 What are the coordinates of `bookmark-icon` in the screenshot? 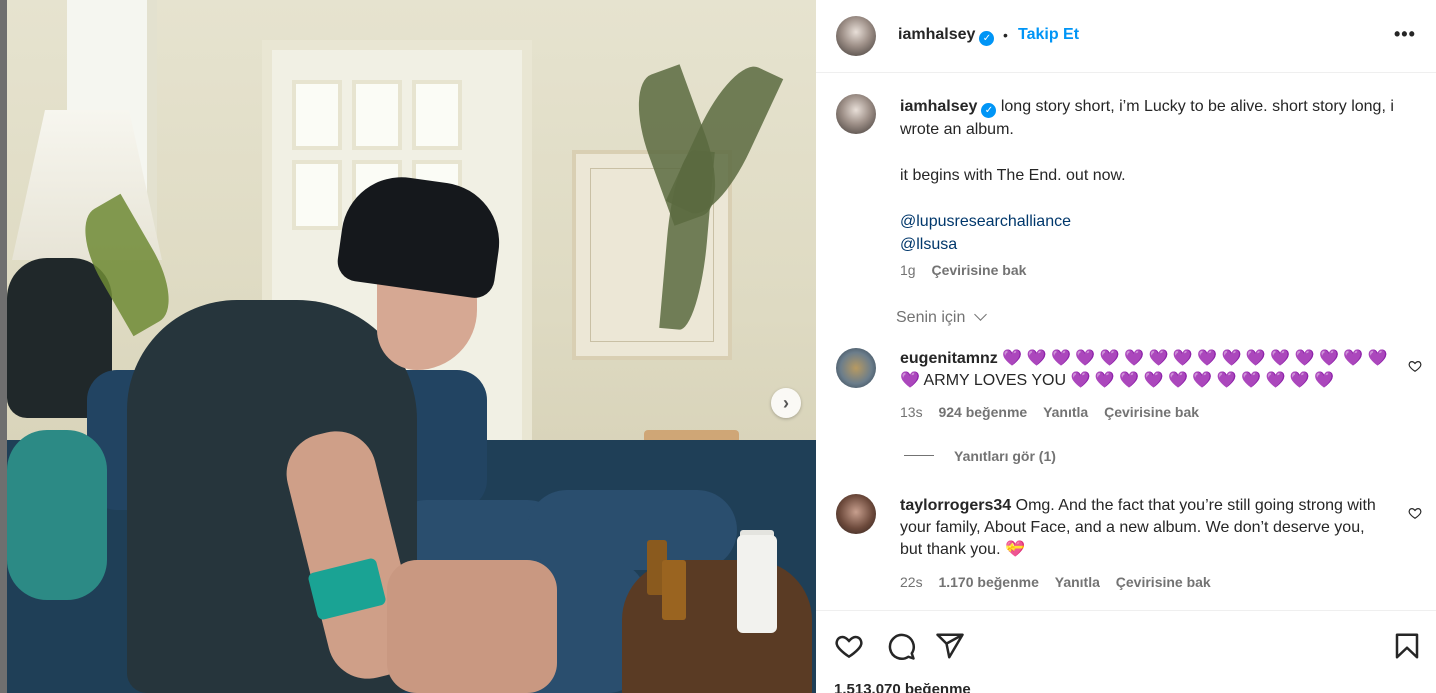 It's located at (1407, 646).